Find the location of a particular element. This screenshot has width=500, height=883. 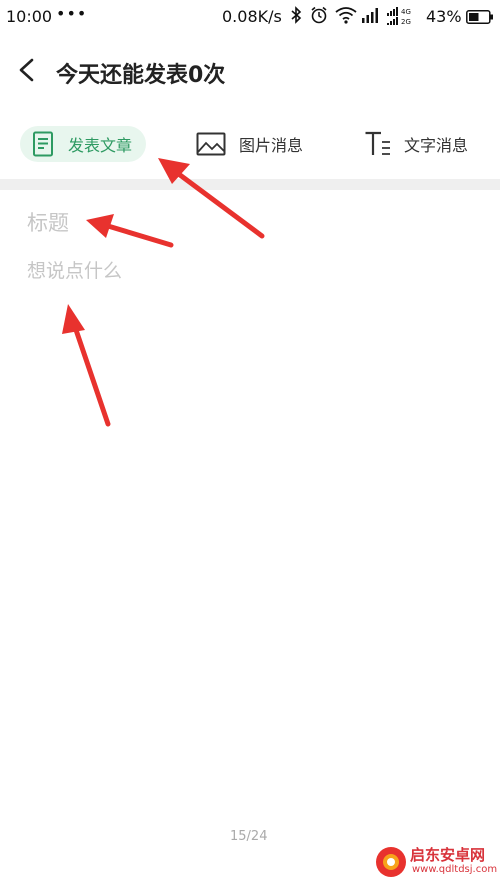

image-icon is located at coordinates (211, 144).